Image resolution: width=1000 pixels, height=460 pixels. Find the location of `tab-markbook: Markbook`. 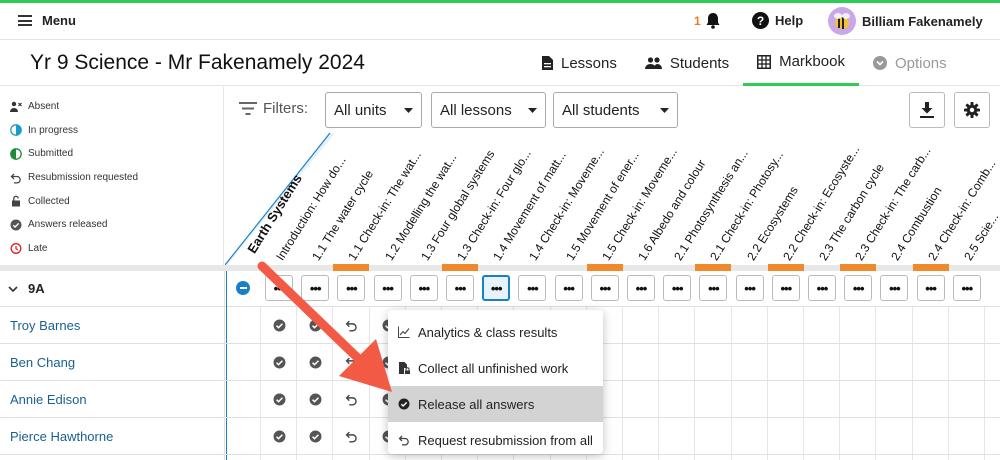

tab-markbook: Markbook is located at coordinates (801, 63).